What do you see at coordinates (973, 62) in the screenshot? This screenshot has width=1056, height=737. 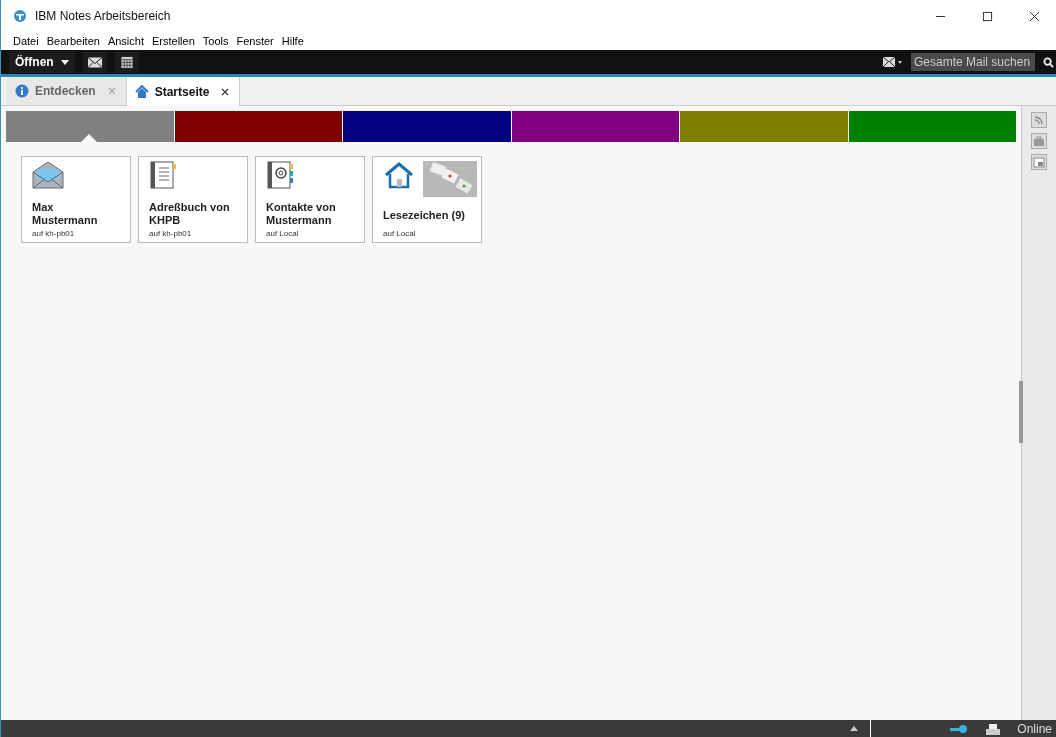 I see `search-field: Gesamte Mail suchen` at bounding box center [973, 62].